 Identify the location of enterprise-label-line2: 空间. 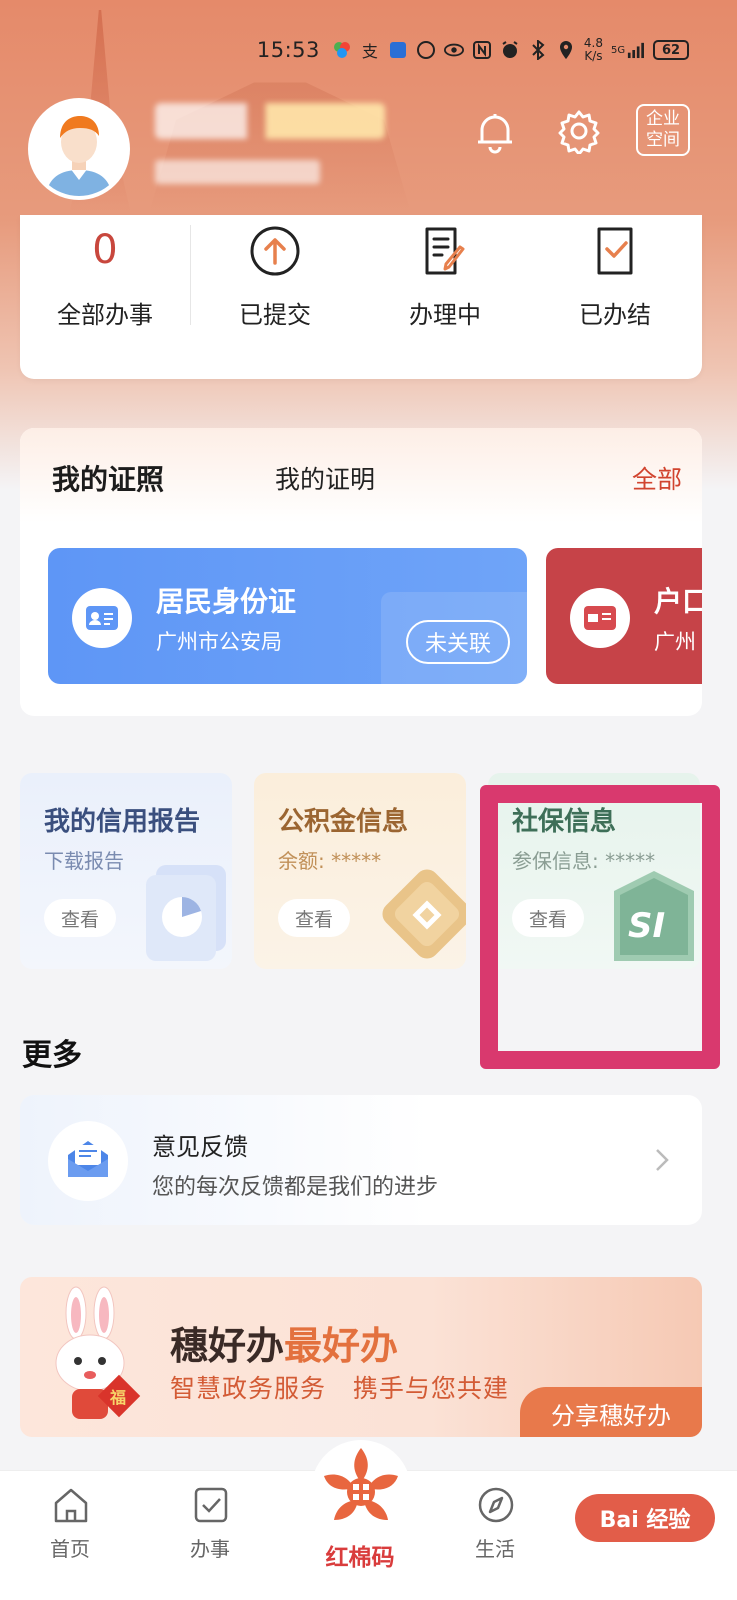
(663, 140).